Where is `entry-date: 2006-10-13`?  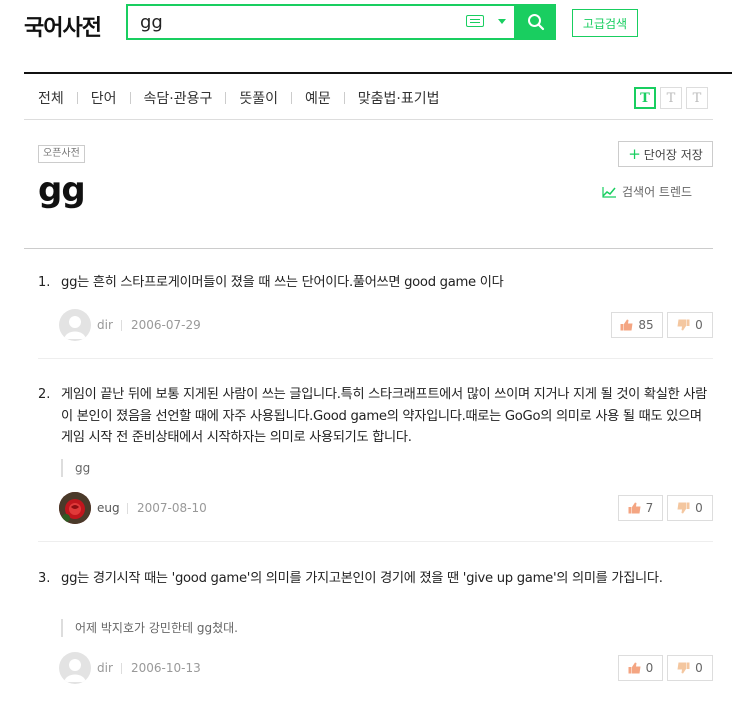
entry-date: 2006-10-13 is located at coordinates (166, 668).